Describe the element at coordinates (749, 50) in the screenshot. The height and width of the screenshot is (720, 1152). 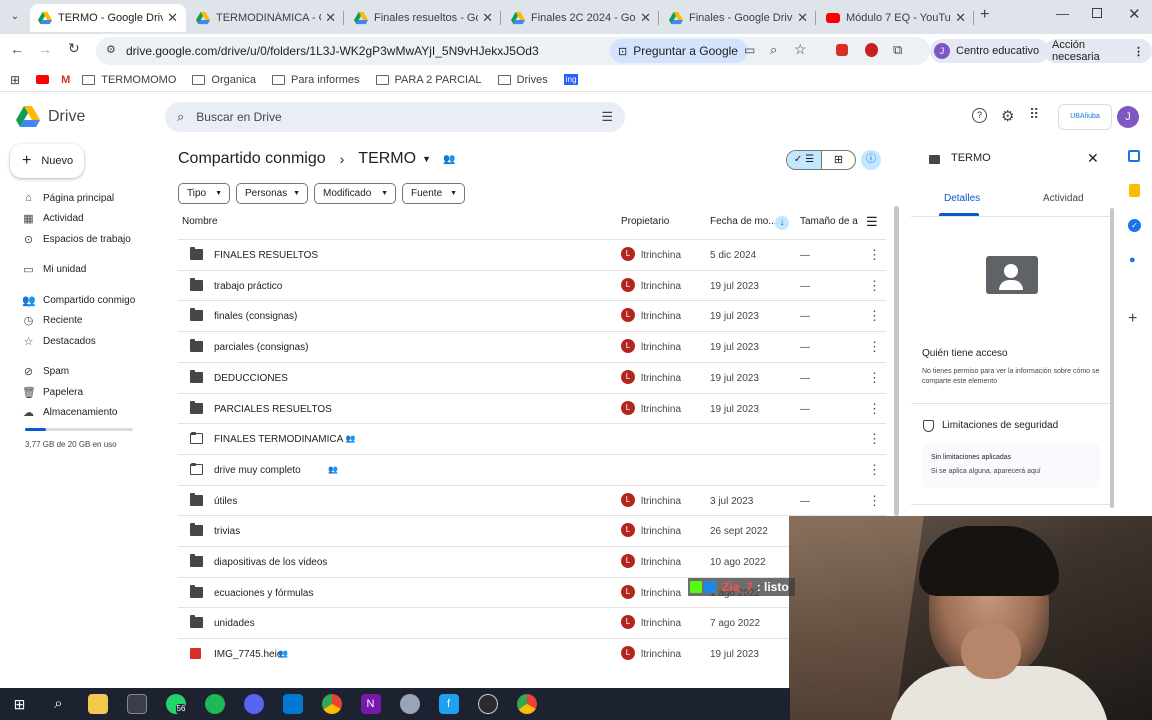
I see `install-icon: ▭` at that location.